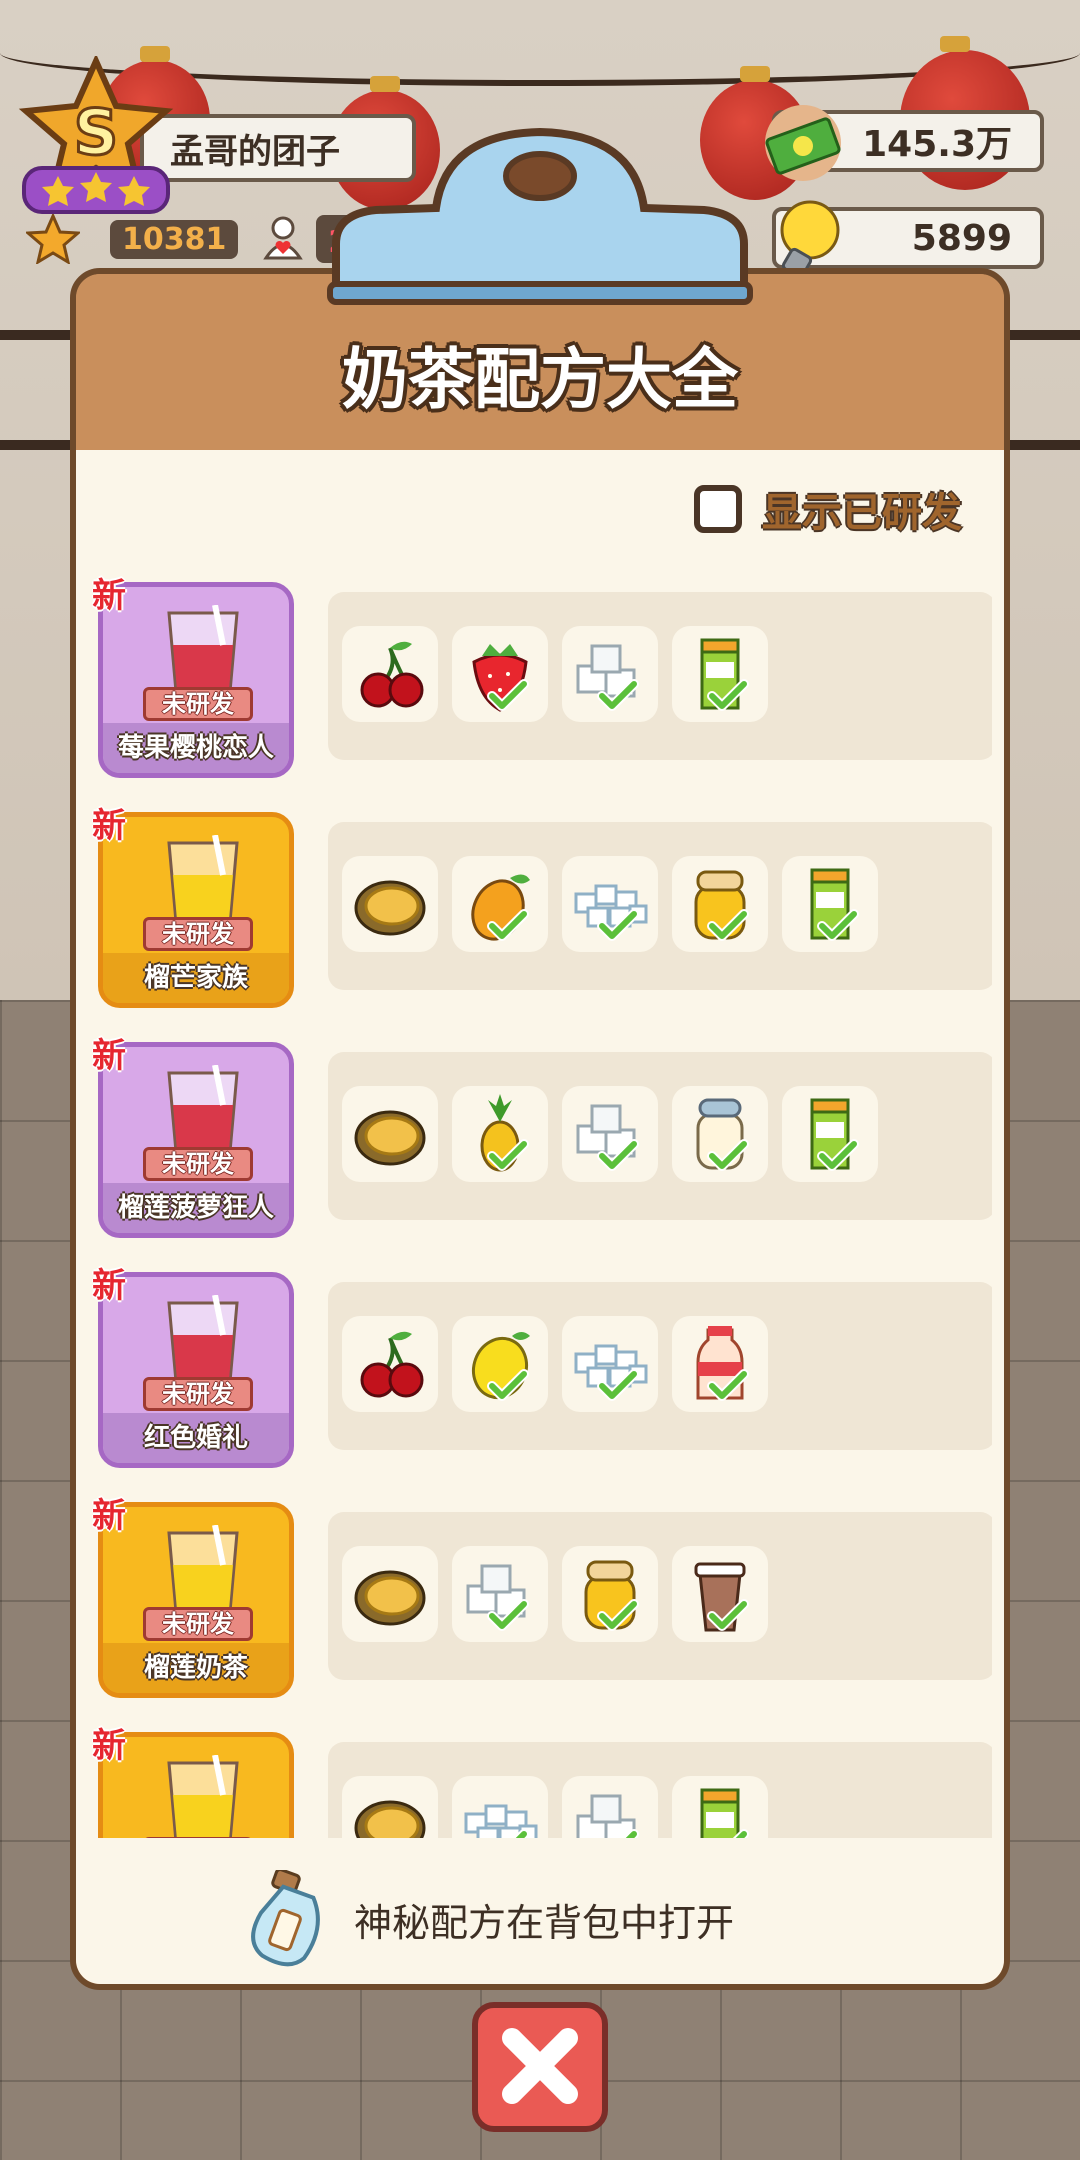  What do you see at coordinates (174, 239) in the screenshot?
I see `star-count: 10381` at bounding box center [174, 239].